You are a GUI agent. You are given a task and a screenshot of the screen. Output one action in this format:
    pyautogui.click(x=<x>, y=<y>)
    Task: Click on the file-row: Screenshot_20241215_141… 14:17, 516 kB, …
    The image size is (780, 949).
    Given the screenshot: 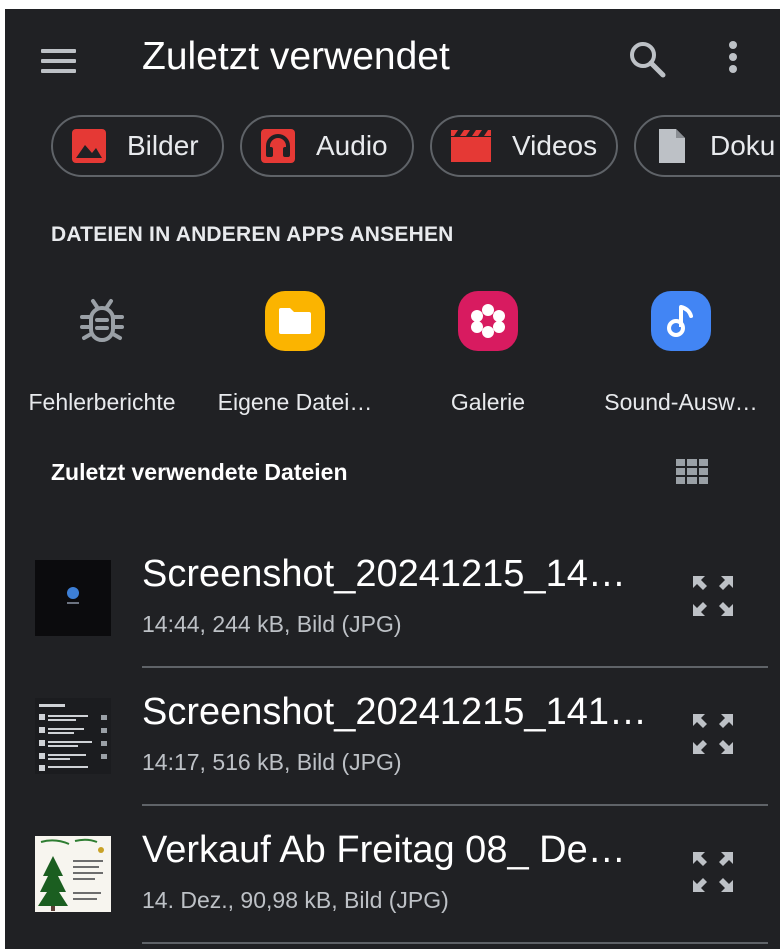 What is the action you would take?
    pyautogui.click(x=392, y=754)
    